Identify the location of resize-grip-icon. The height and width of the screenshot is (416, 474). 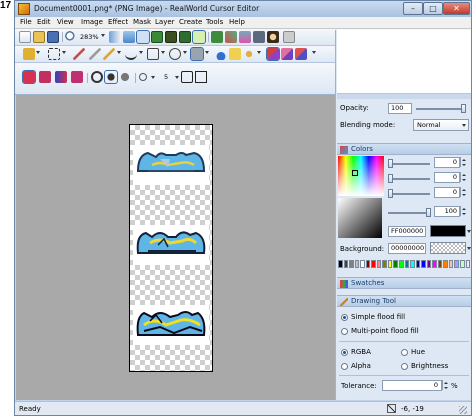
(463, 410).